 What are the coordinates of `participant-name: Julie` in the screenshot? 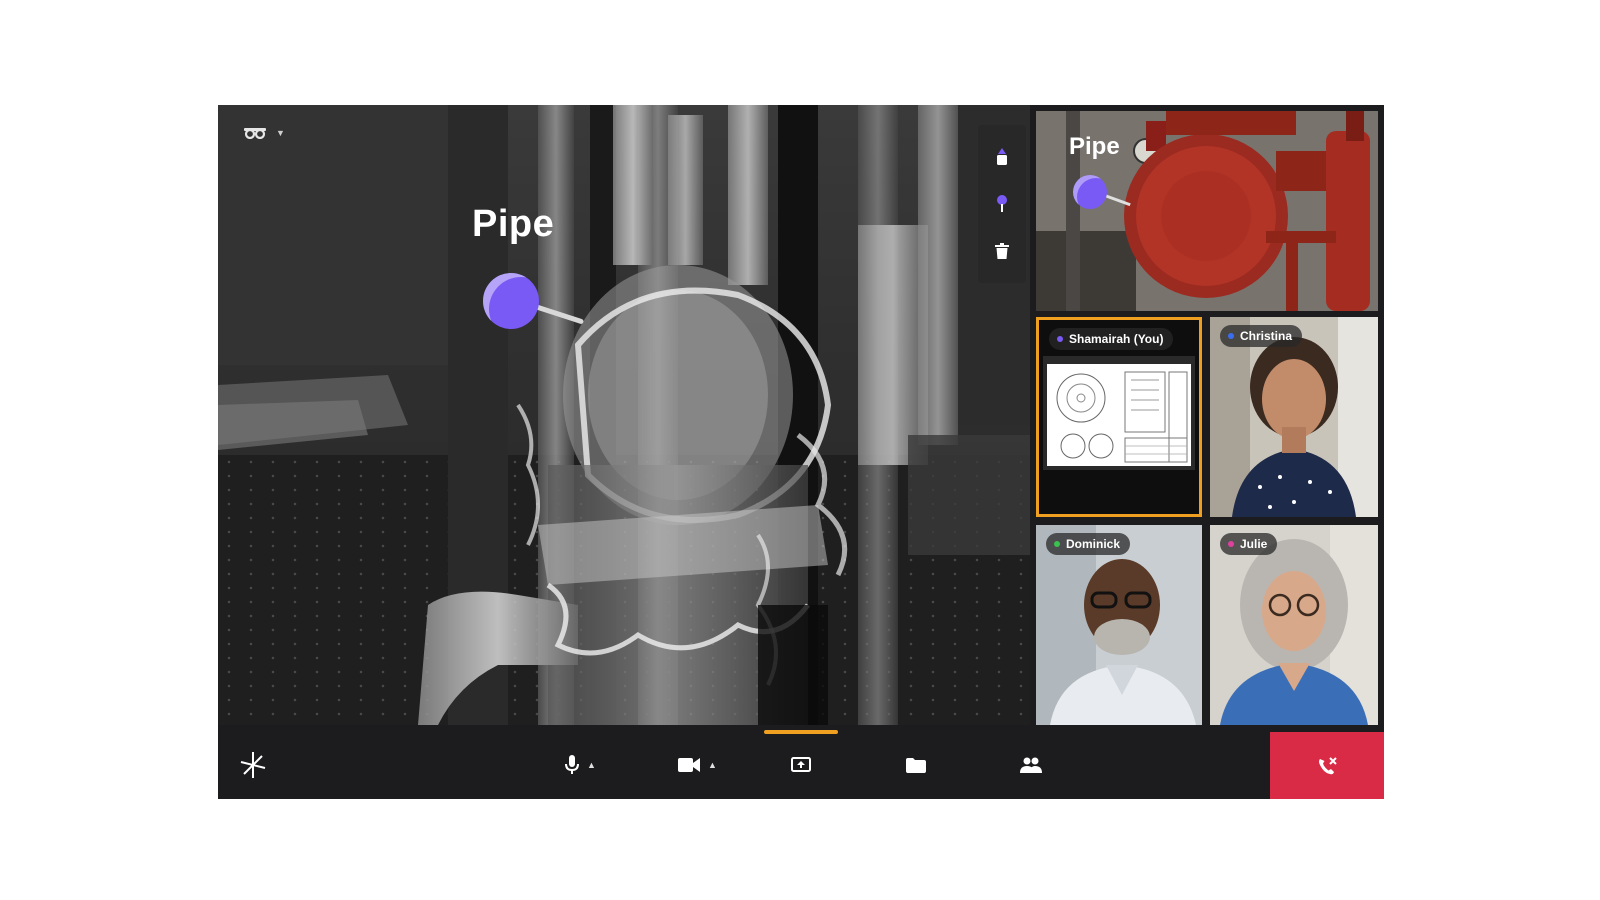 It's located at (1254, 544).